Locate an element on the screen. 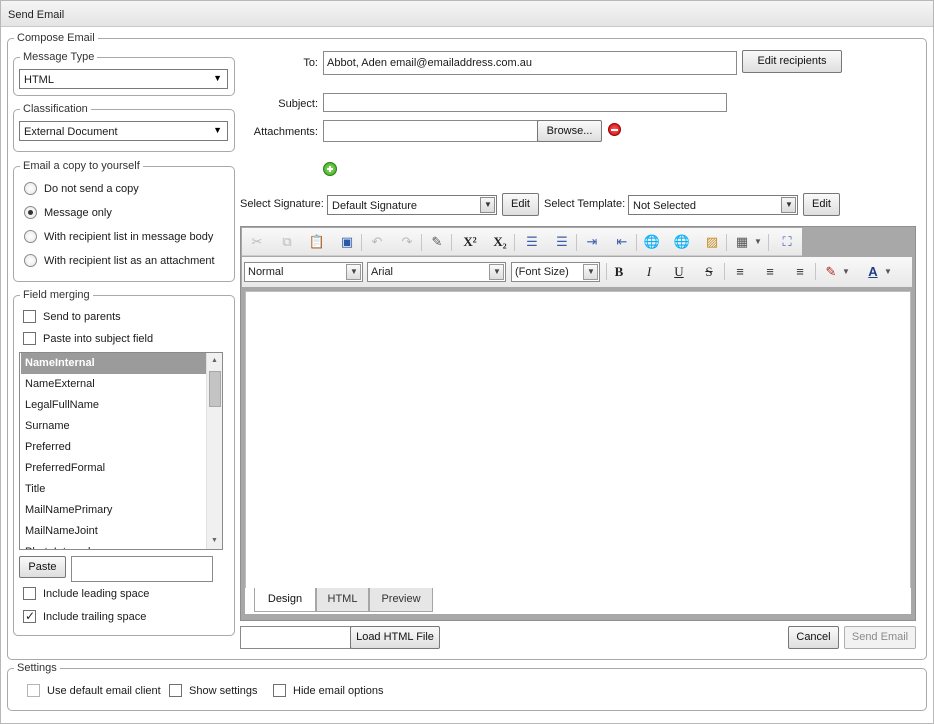  insert-image-icon: ▨ is located at coordinates (712, 242).